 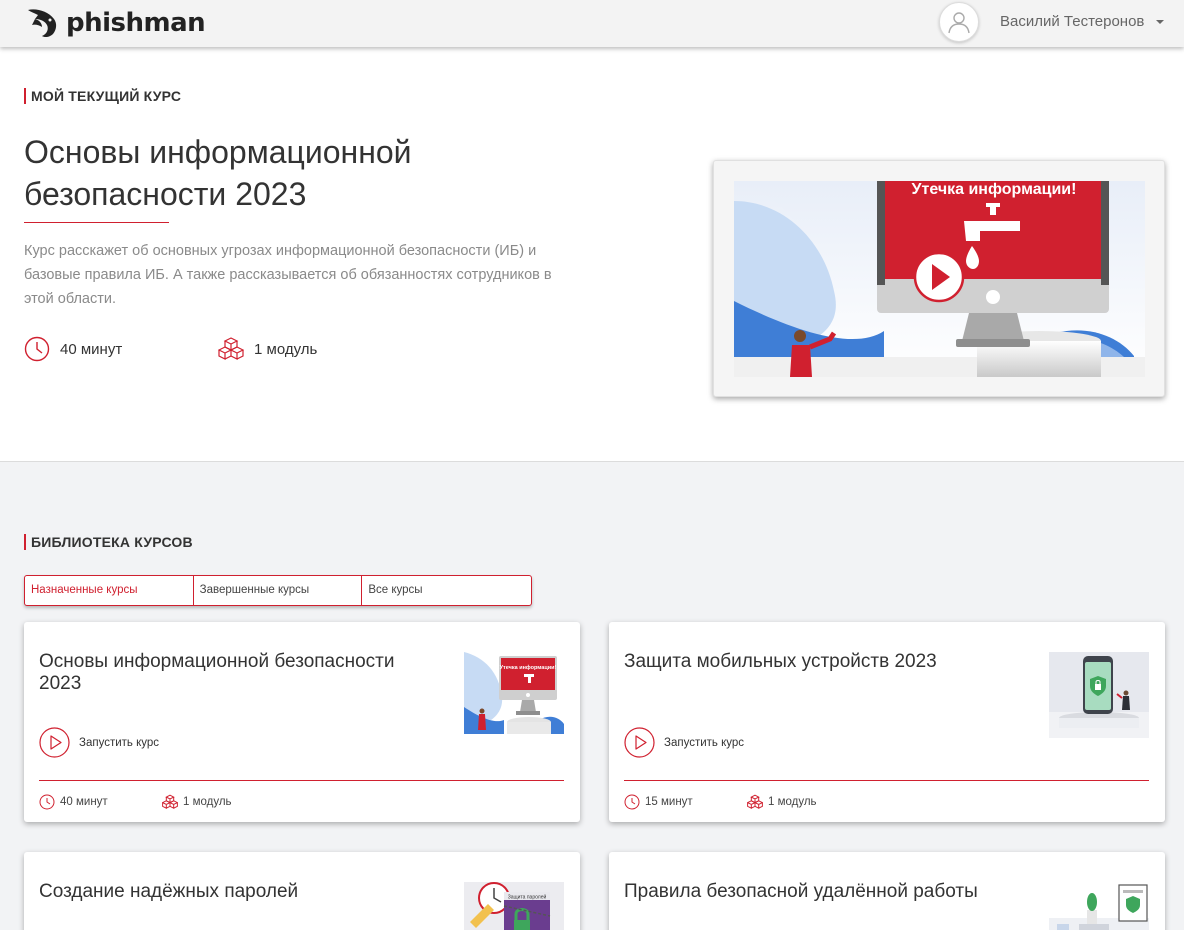 I want to click on card-thumb-caption: Утечка информации!, so click(x=528, y=667).